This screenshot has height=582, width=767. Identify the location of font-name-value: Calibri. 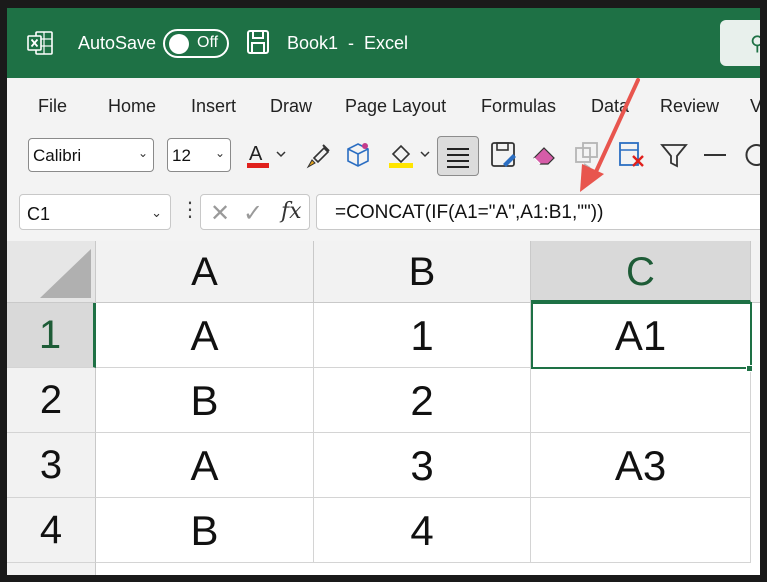
(57, 155).